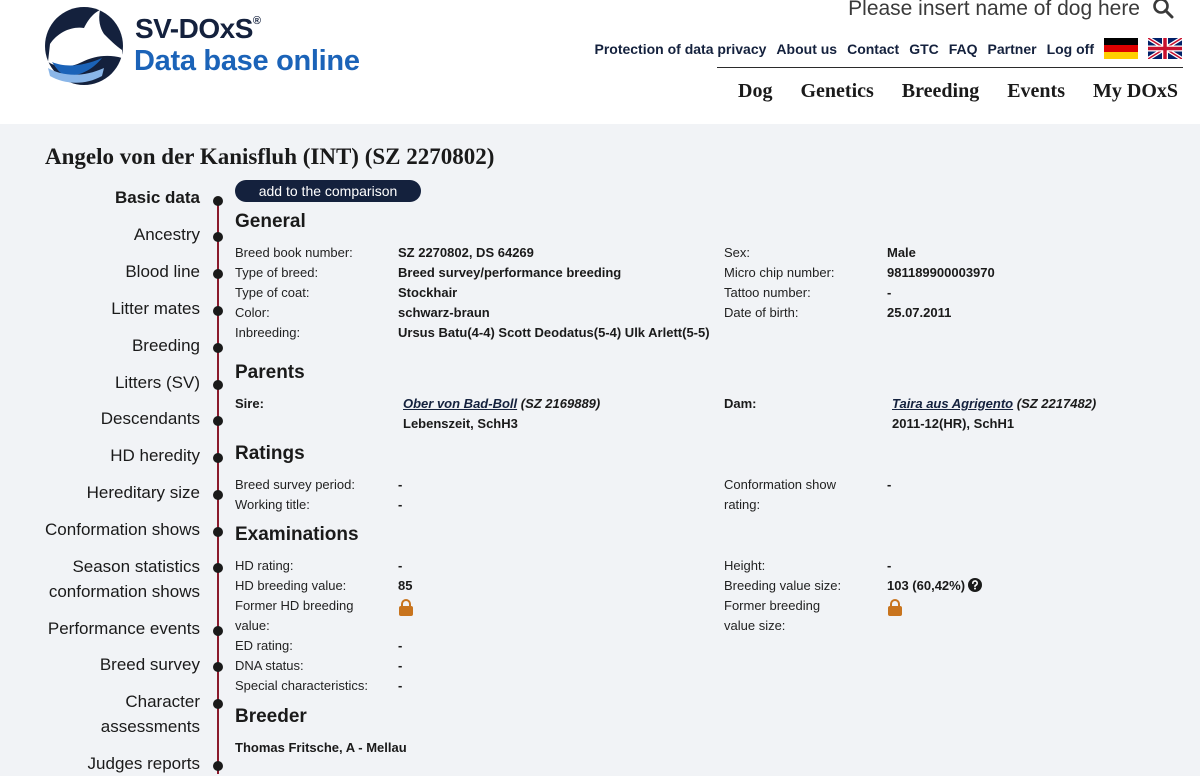  What do you see at coordinates (264, 645) in the screenshot?
I see `ed-rating-label: ED rating:` at bounding box center [264, 645].